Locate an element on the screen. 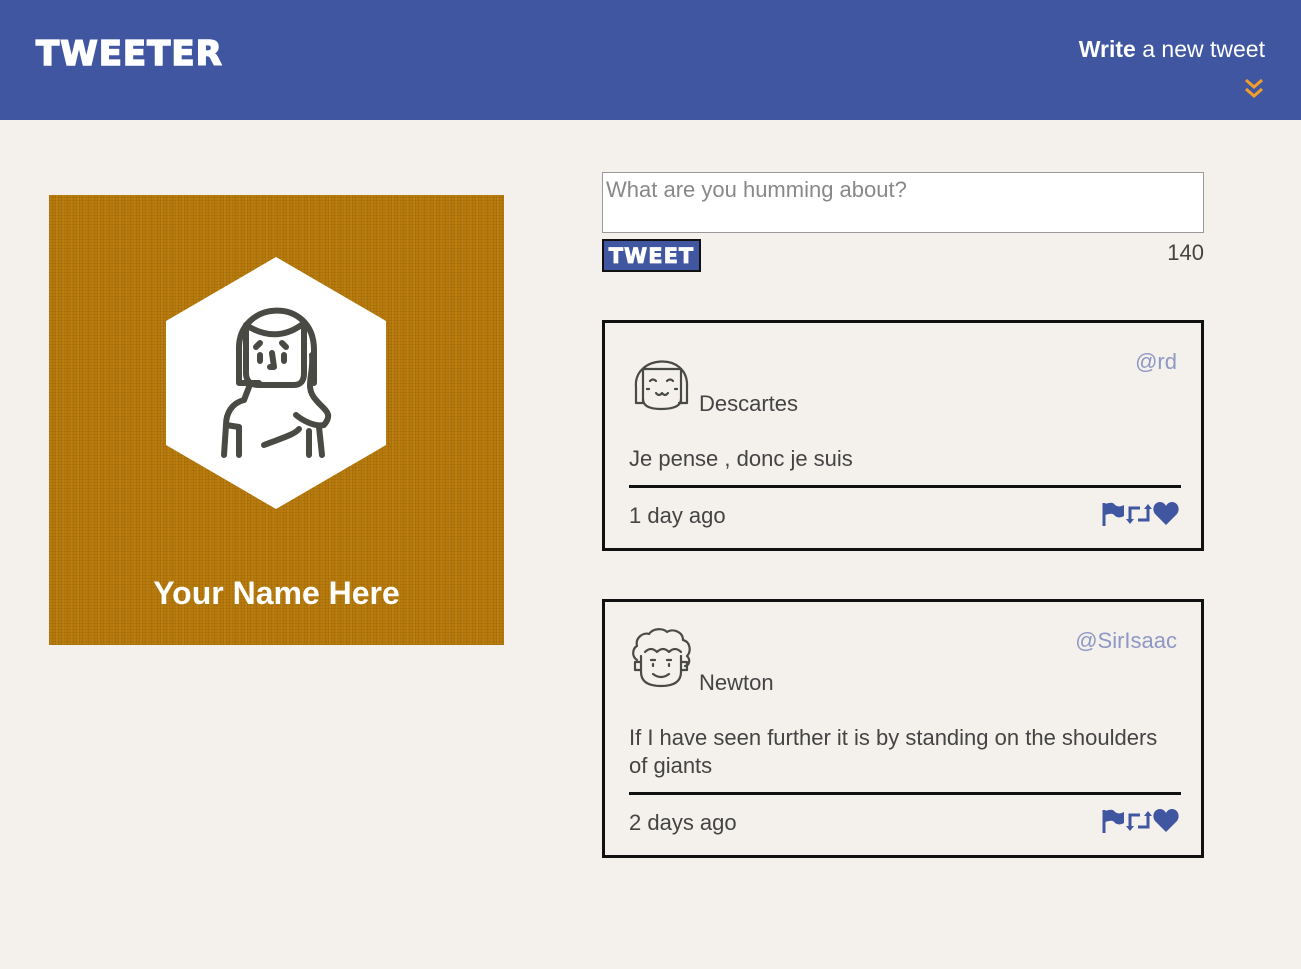  tweet-content: Je pense , donc je suis is located at coordinates (741, 458).